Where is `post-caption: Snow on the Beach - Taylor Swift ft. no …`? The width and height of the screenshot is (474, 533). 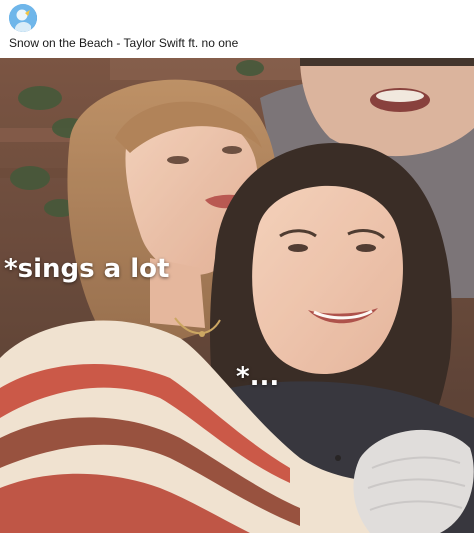
post-caption: Snow on the Beach - Taylor Swift ft. no … is located at coordinates (124, 43).